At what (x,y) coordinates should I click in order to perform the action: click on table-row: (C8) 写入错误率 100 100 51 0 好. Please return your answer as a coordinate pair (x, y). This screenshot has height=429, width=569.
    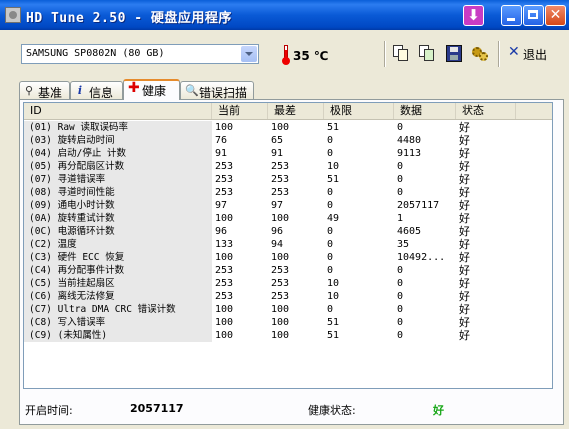
    Looking at the image, I should click on (288, 322).